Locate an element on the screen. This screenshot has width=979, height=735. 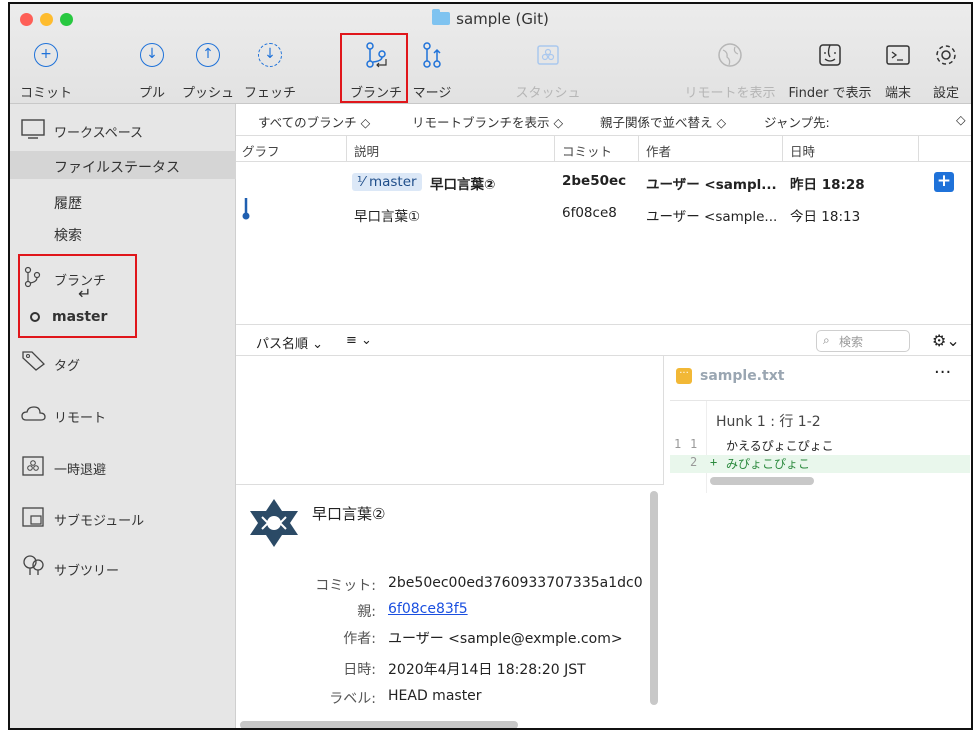
gear-icon: ⚙⌄ is located at coordinates (946, 340).